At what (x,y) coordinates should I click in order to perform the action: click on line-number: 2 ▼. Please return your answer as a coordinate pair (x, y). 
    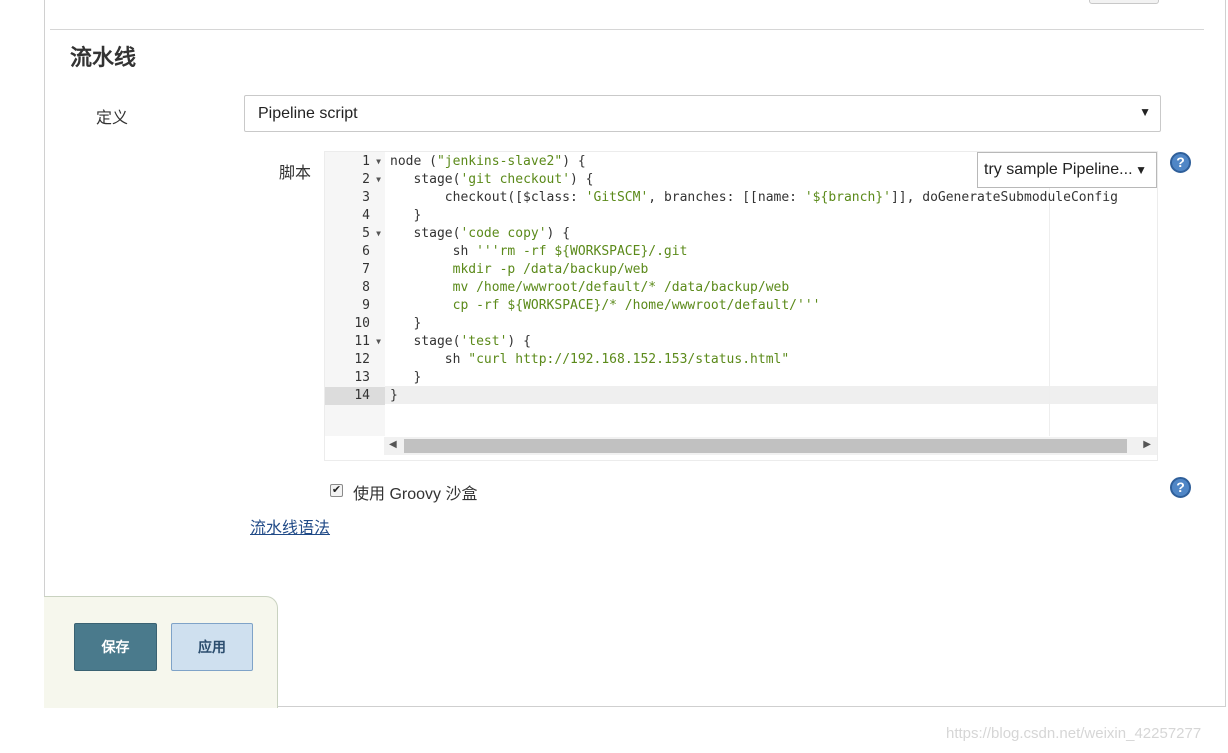
    Looking at the image, I should click on (355, 180).